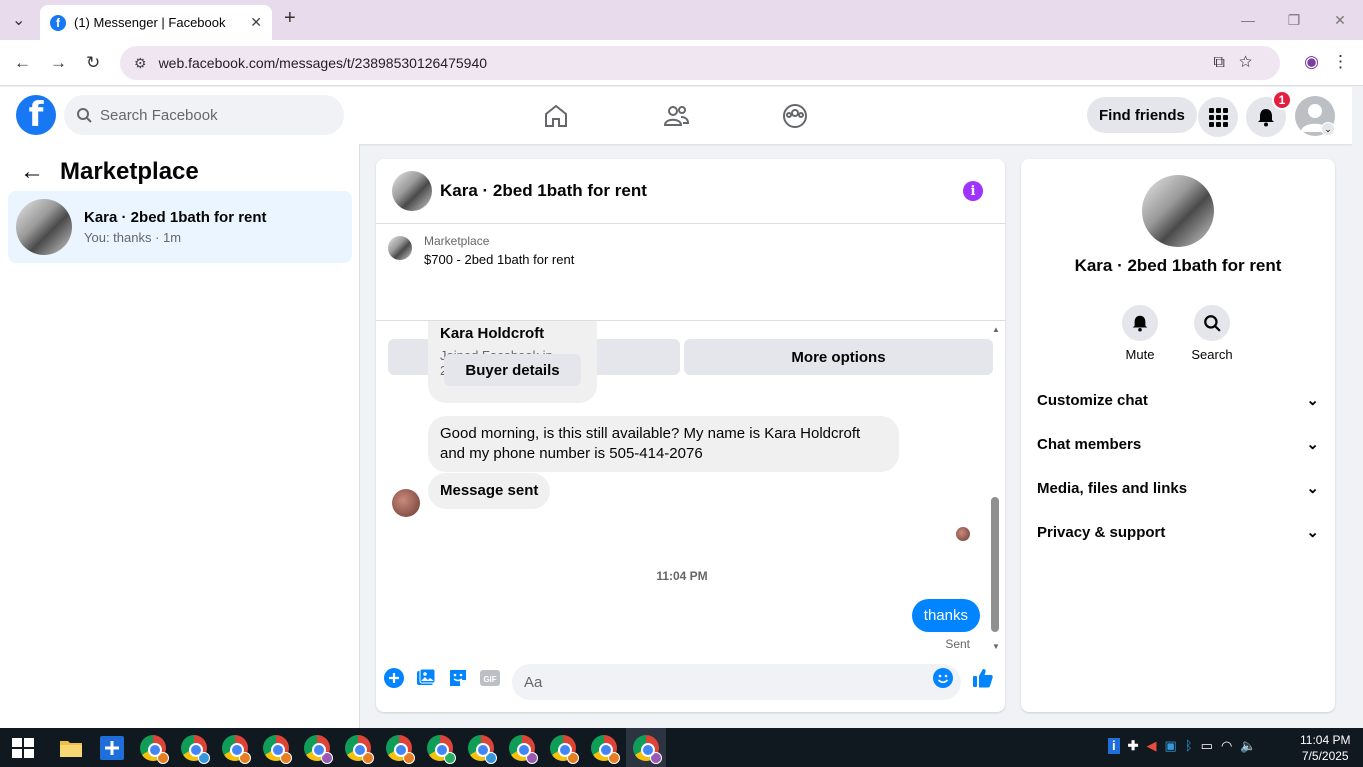  What do you see at coordinates (36, 115) in the screenshot?
I see `facebook-logo-icon: f` at bounding box center [36, 115].